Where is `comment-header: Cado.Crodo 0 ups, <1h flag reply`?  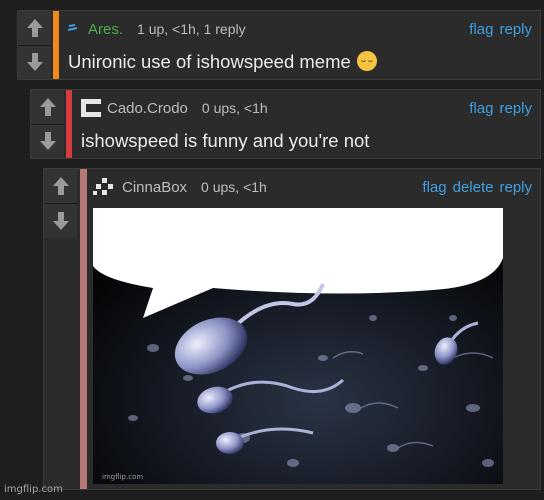
comment-header: Cado.Crodo 0 ups, <1h flag reply is located at coordinates (305, 108).